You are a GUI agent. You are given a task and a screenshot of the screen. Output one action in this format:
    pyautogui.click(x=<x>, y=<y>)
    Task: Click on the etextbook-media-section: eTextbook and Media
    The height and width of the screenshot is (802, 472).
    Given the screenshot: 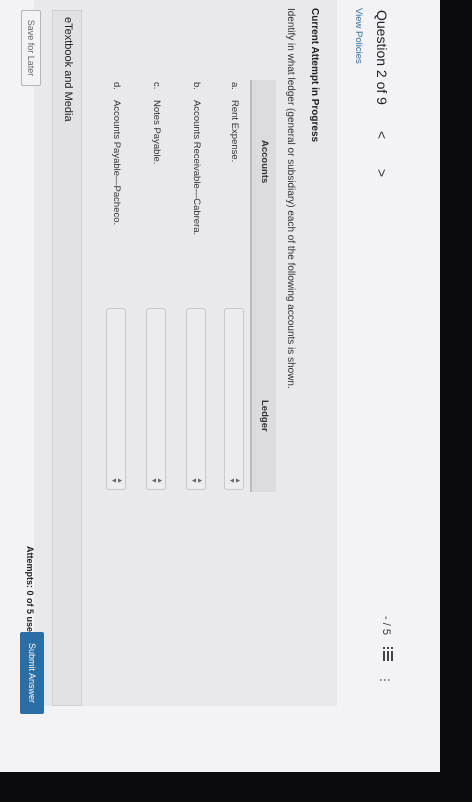 What is the action you would take?
    pyautogui.click(x=67, y=358)
    